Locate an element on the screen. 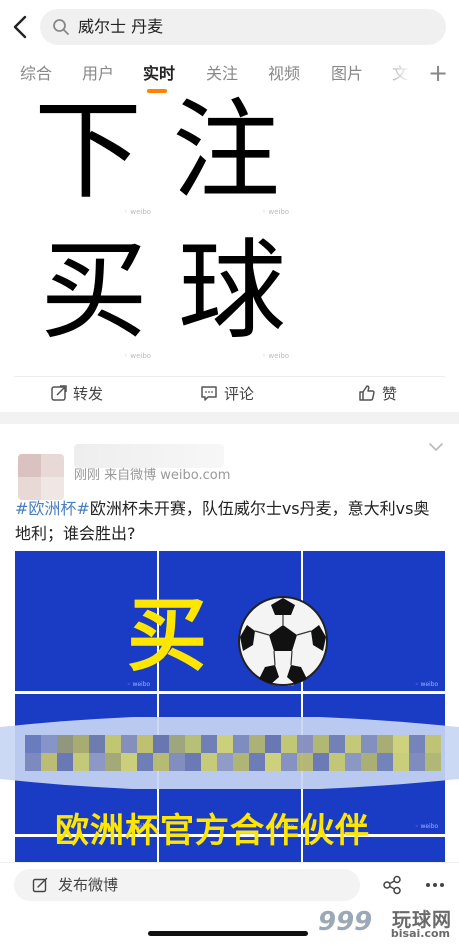 Image resolution: width=459 pixels, height=945 pixels. avatar is located at coordinates (41, 477).